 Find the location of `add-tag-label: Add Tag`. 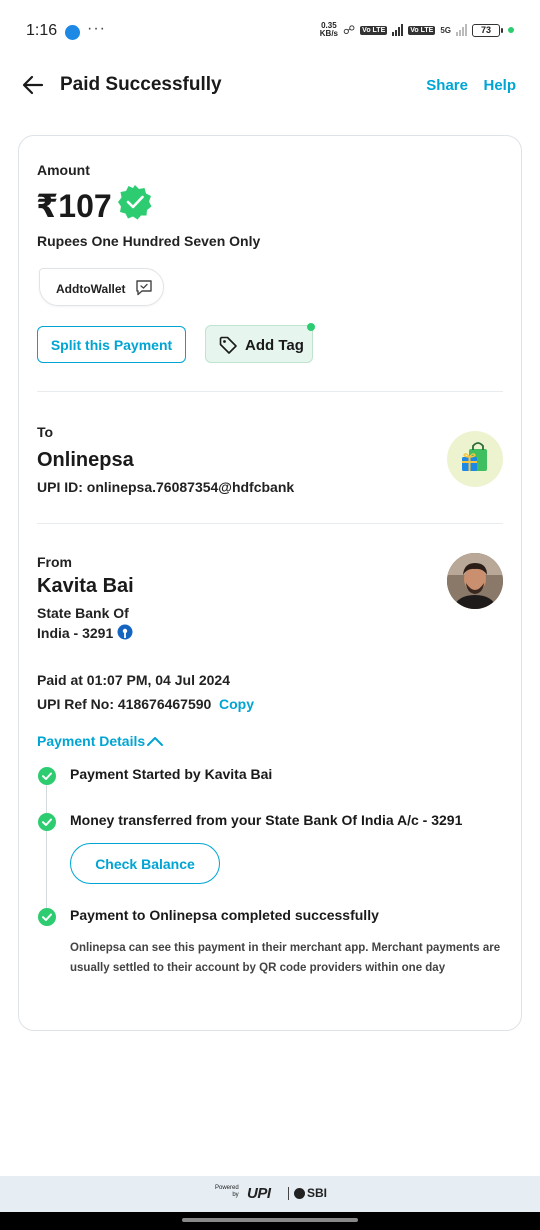

add-tag-label: Add Tag is located at coordinates (274, 345).